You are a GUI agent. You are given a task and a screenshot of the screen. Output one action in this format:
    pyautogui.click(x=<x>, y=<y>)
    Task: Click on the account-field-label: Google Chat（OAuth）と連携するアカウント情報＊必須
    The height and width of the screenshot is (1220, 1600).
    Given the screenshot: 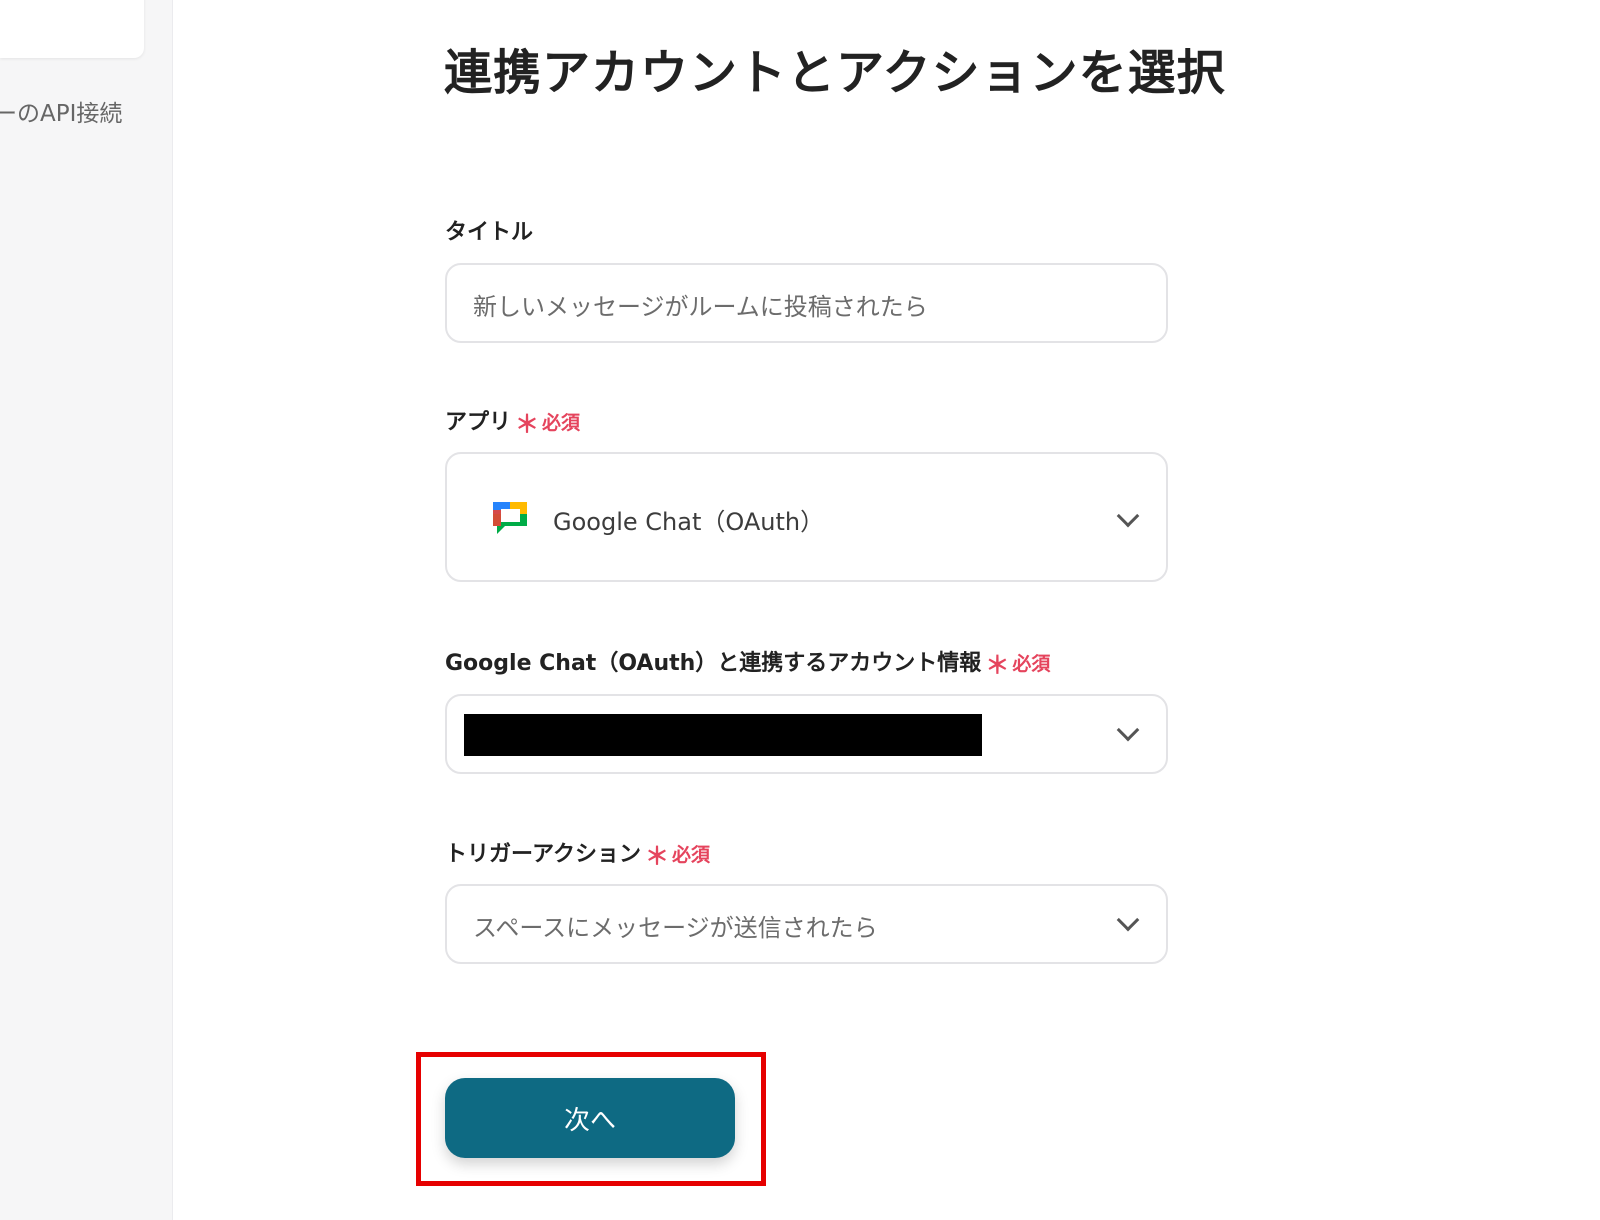 What is the action you would take?
    pyautogui.click(x=748, y=665)
    